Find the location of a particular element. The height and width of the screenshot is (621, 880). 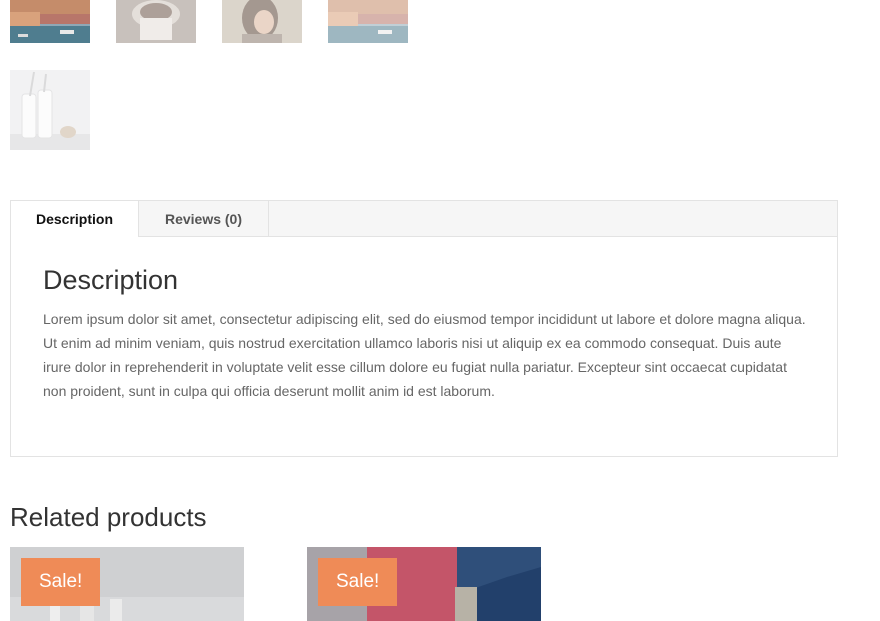

milk-bottles-image is located at coordinates (50, 110).